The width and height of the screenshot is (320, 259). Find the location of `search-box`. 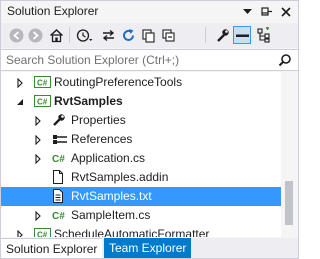

search-box is located at coordinates (149, 60).